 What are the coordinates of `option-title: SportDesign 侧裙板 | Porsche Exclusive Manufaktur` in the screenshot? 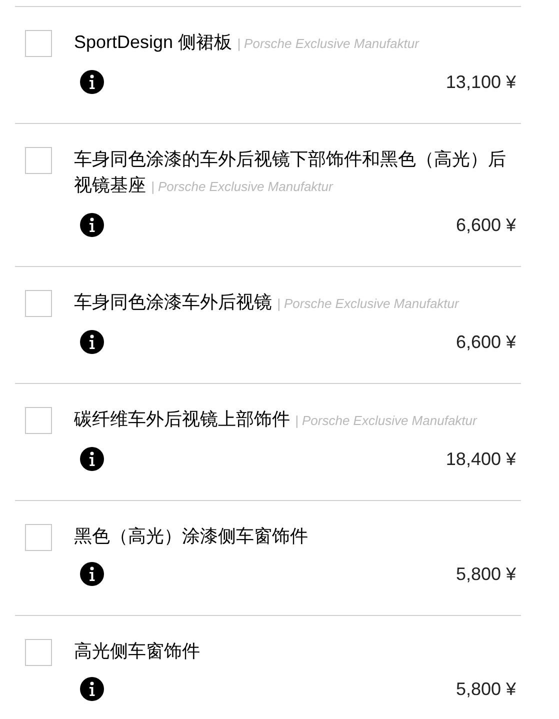 It's located at (247, 42).